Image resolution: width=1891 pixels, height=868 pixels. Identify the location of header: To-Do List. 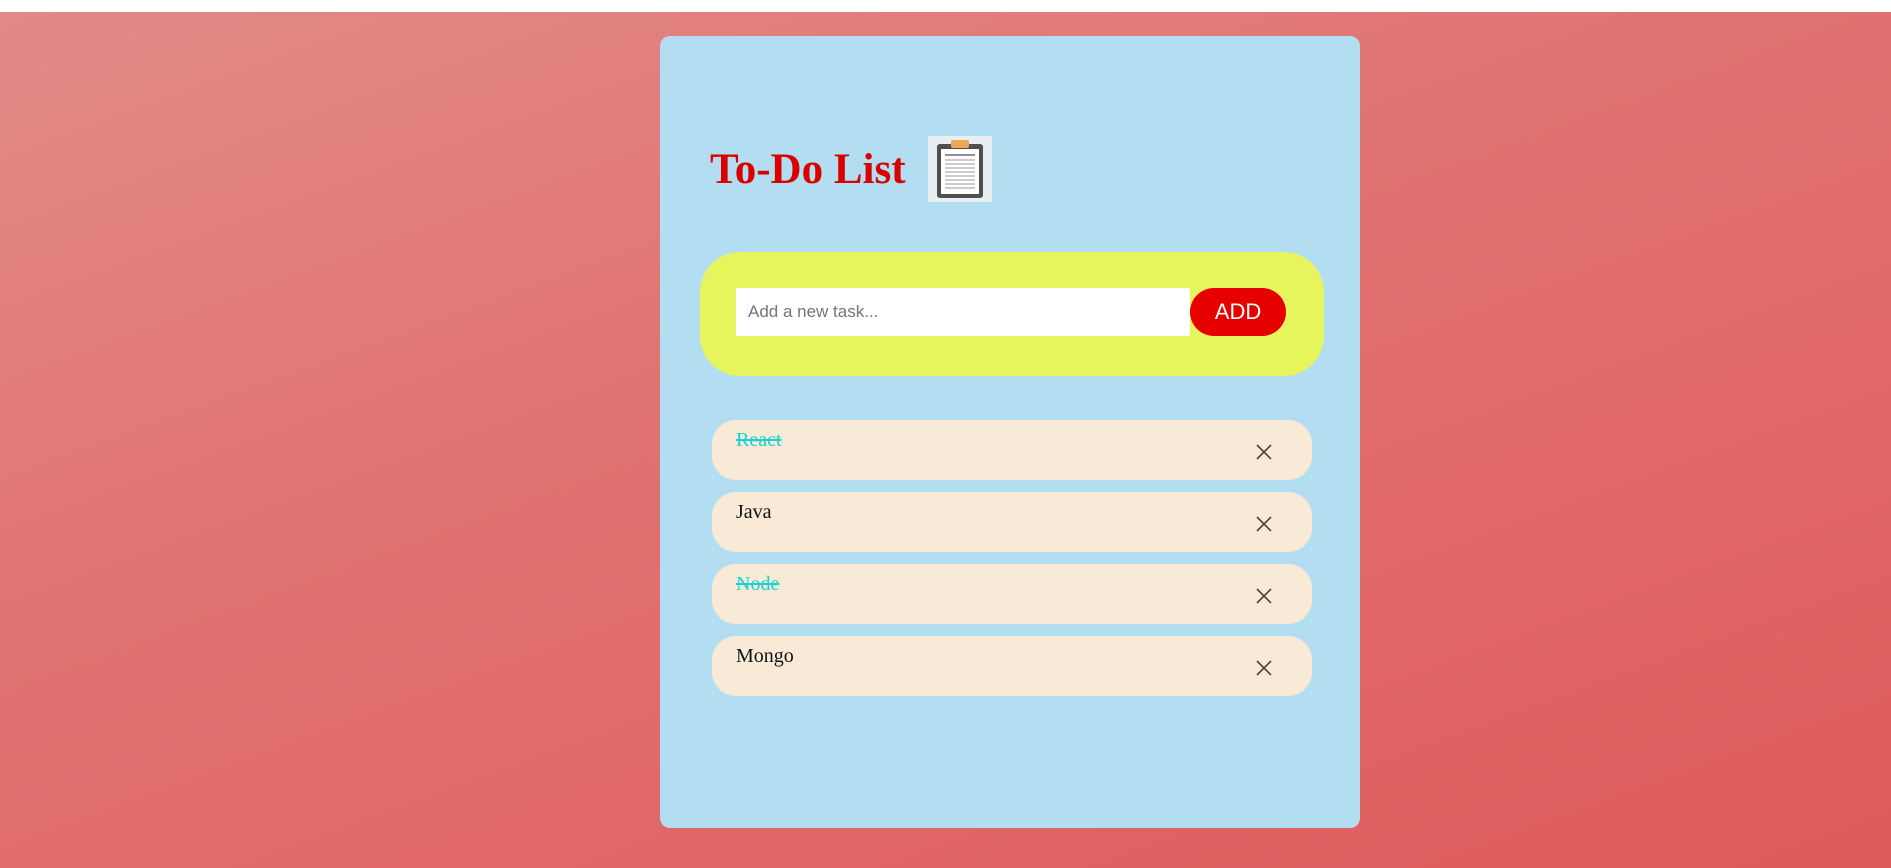
(851, 169).